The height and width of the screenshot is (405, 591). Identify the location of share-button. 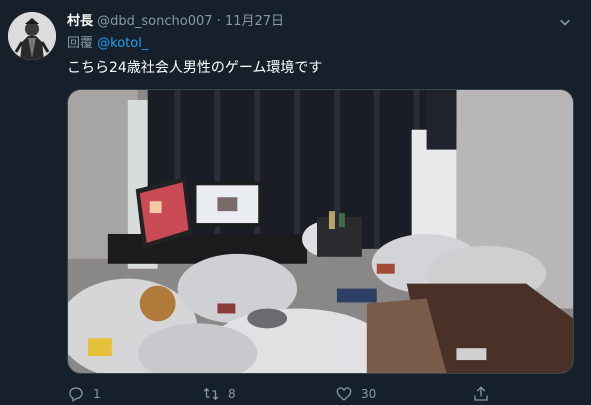
(485, 394).